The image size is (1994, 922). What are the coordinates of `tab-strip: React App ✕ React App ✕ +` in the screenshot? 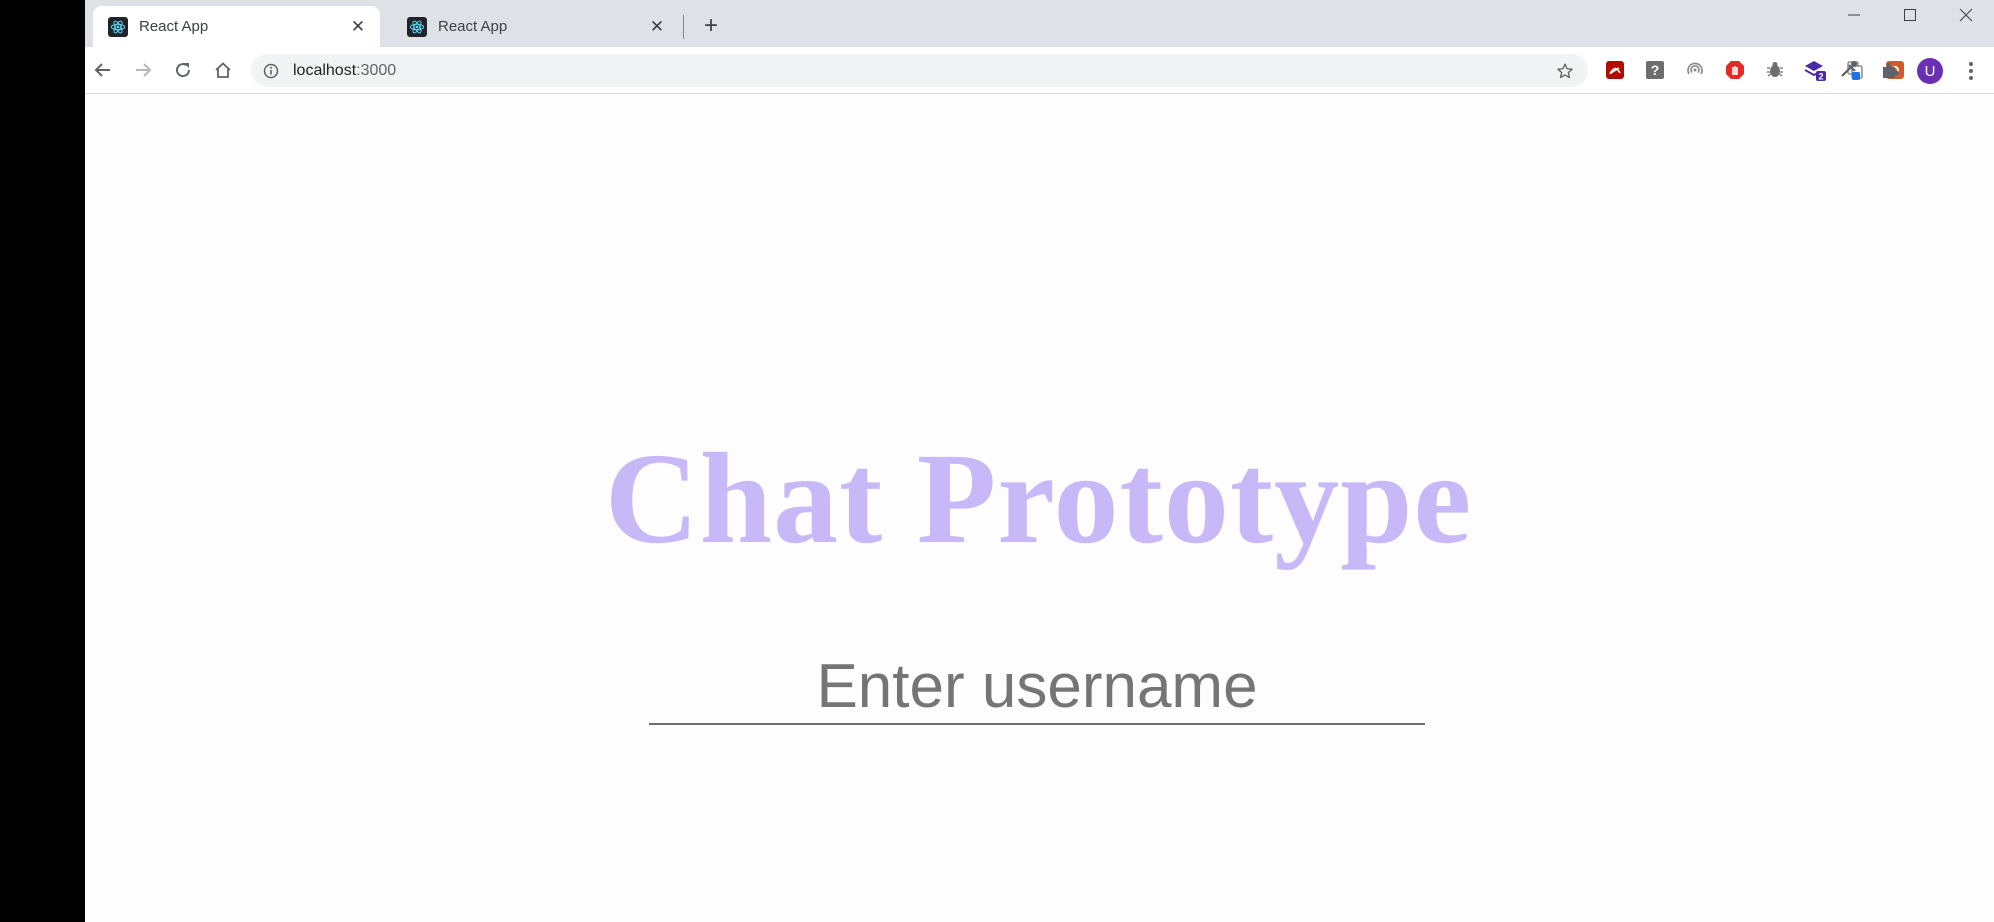 It's located at (1039, 23).